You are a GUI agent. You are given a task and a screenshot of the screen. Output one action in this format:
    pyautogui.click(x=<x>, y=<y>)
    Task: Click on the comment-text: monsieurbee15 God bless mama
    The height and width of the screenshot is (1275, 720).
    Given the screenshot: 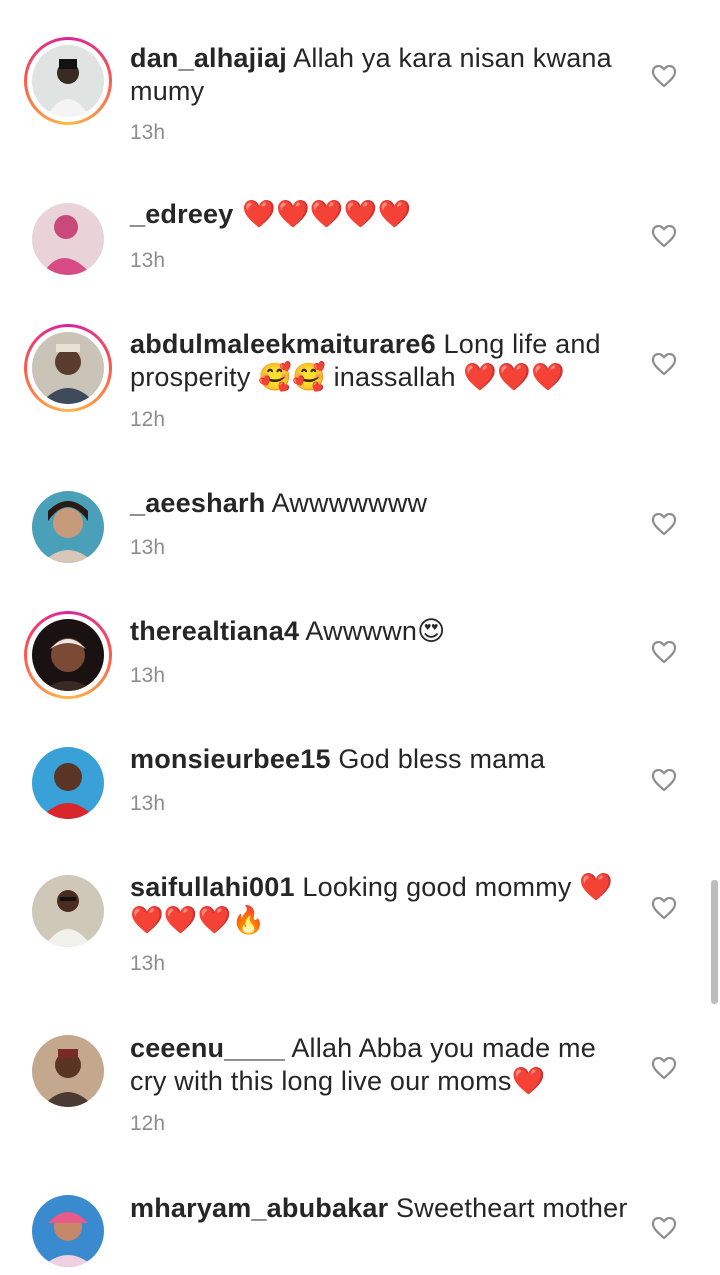 What is the action you would take?
    pyautogui.click(x=380, y=759)
    